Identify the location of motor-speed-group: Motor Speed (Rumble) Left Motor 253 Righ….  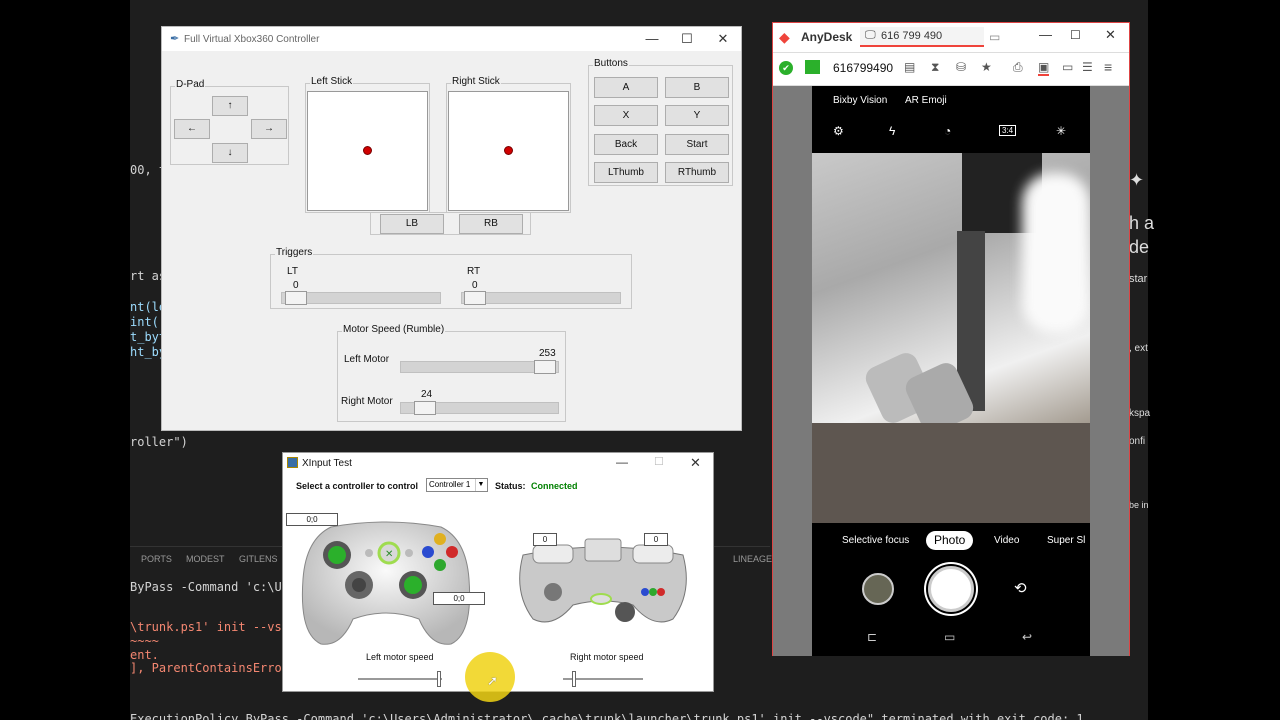
(451, 373).